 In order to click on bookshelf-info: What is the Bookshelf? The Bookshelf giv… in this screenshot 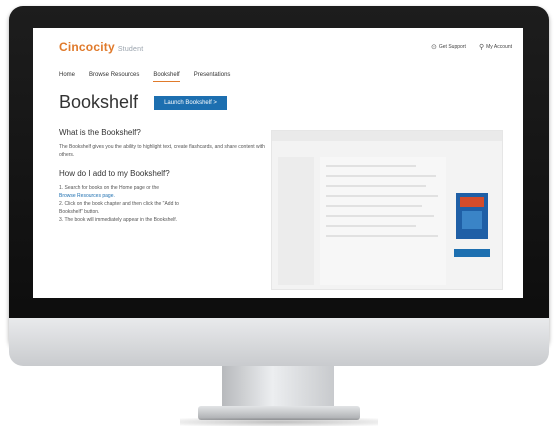, I will do `click(164, 176)`.